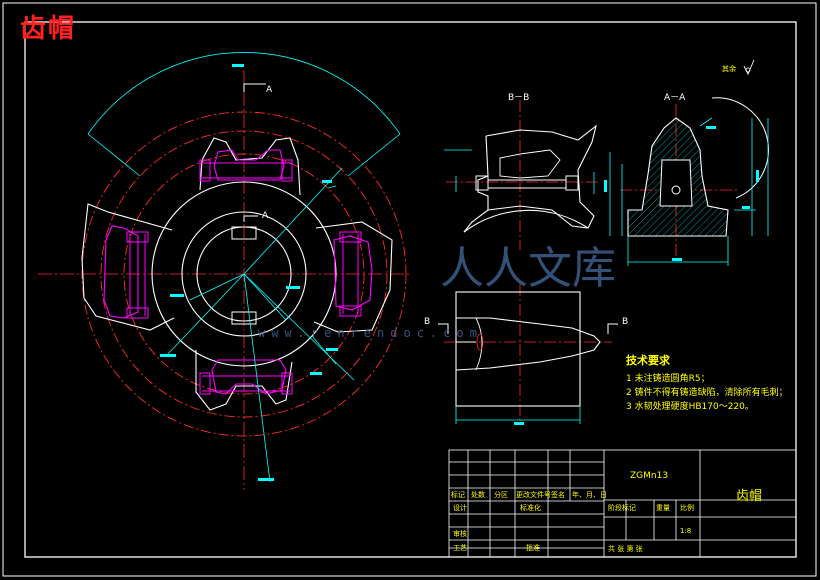 The image size is (820, 580). Describe the element at coordinates (48, 29) in the screenshot. I see `drawing-title: 齿帽` at that location.